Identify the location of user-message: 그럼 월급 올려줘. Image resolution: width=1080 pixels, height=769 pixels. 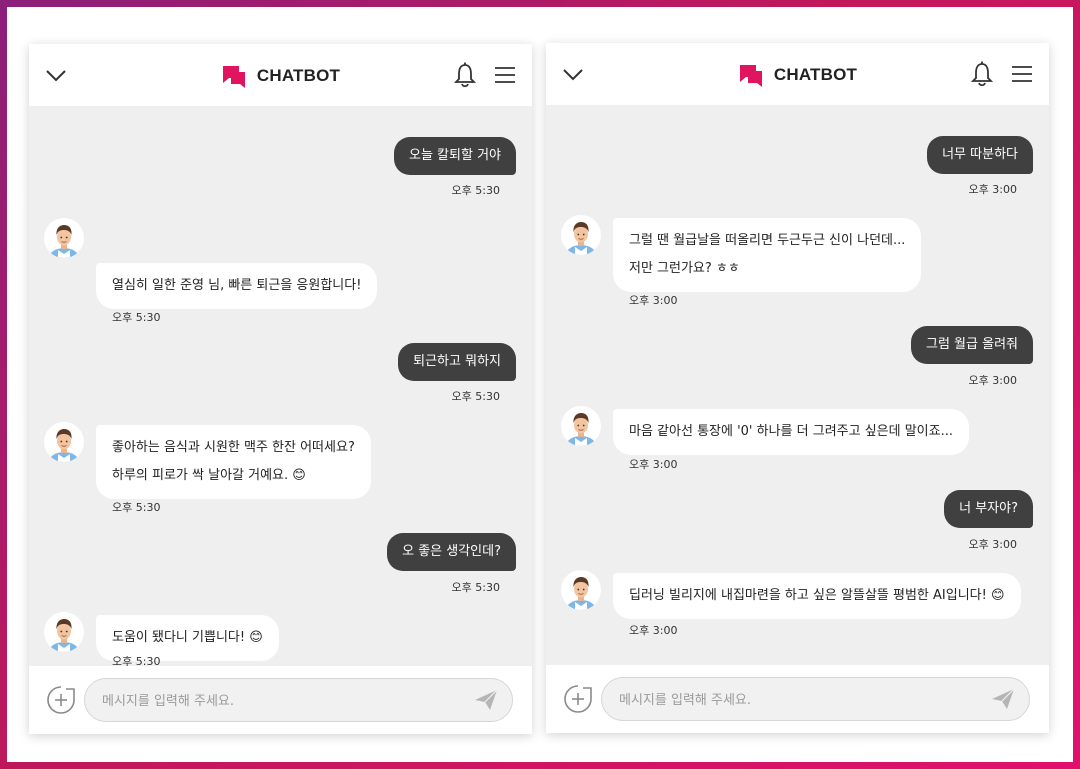
(972, 345).